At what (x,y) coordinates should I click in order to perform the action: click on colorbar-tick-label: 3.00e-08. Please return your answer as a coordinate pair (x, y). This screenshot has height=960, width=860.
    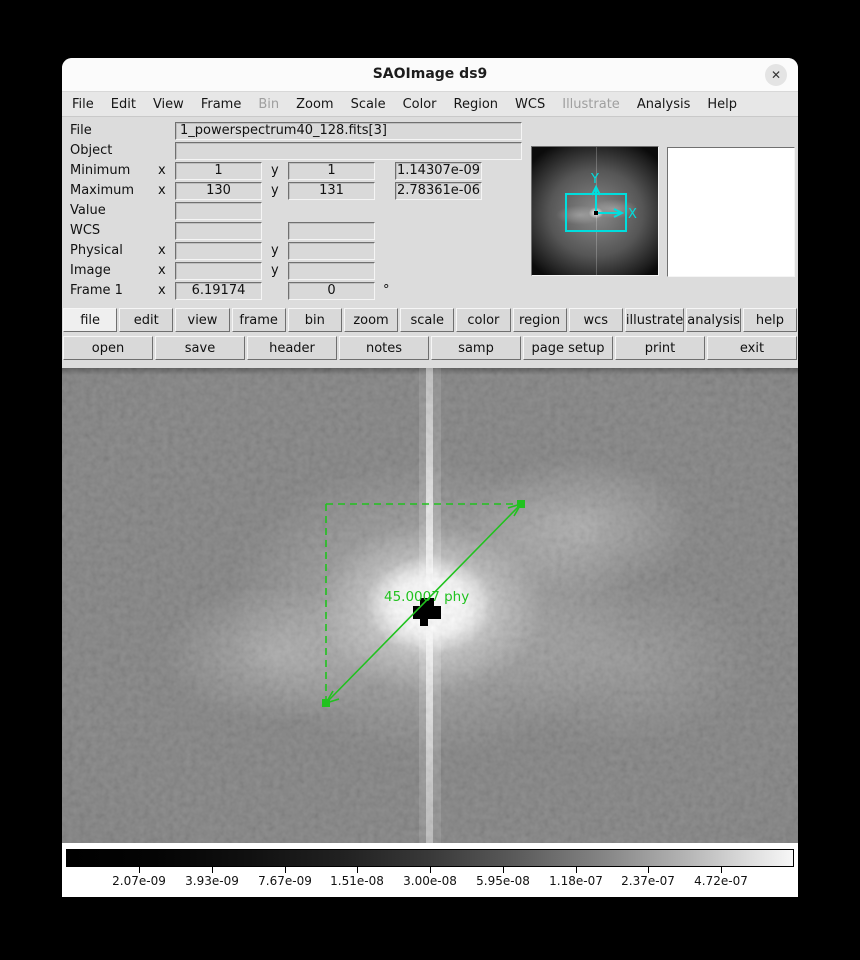
    Looking at the image, I should click on (430, 881).